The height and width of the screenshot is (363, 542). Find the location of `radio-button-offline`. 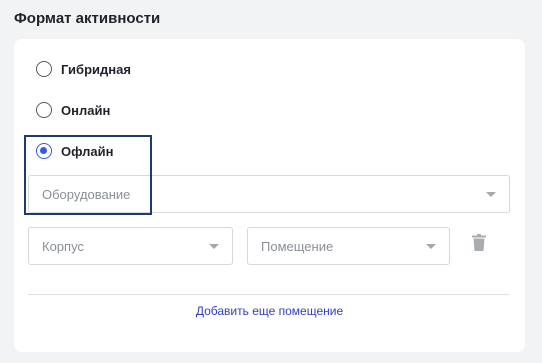

radio-button-offline is located at coordinates (44, 151).